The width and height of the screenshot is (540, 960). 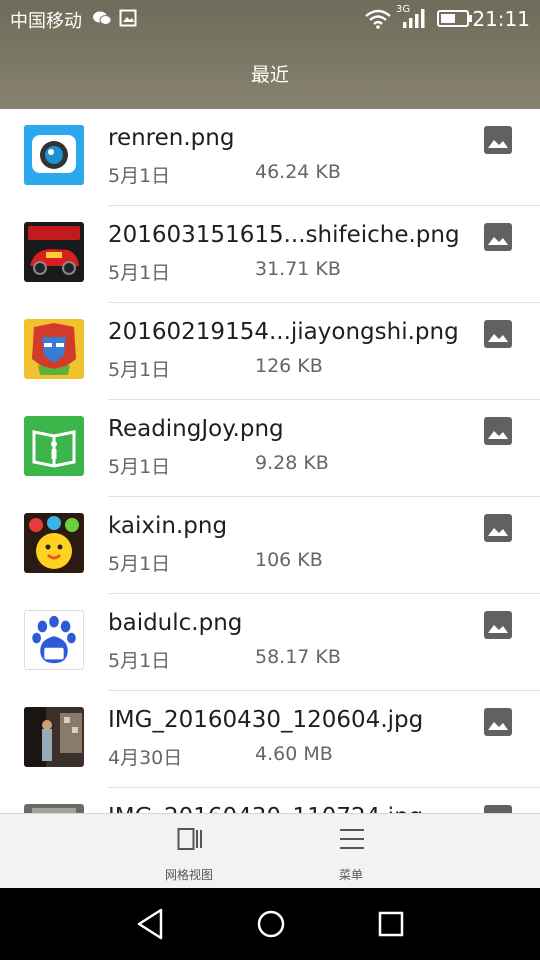 I want to click on file-size: 9.28 KB, so click(x=292, y=463).